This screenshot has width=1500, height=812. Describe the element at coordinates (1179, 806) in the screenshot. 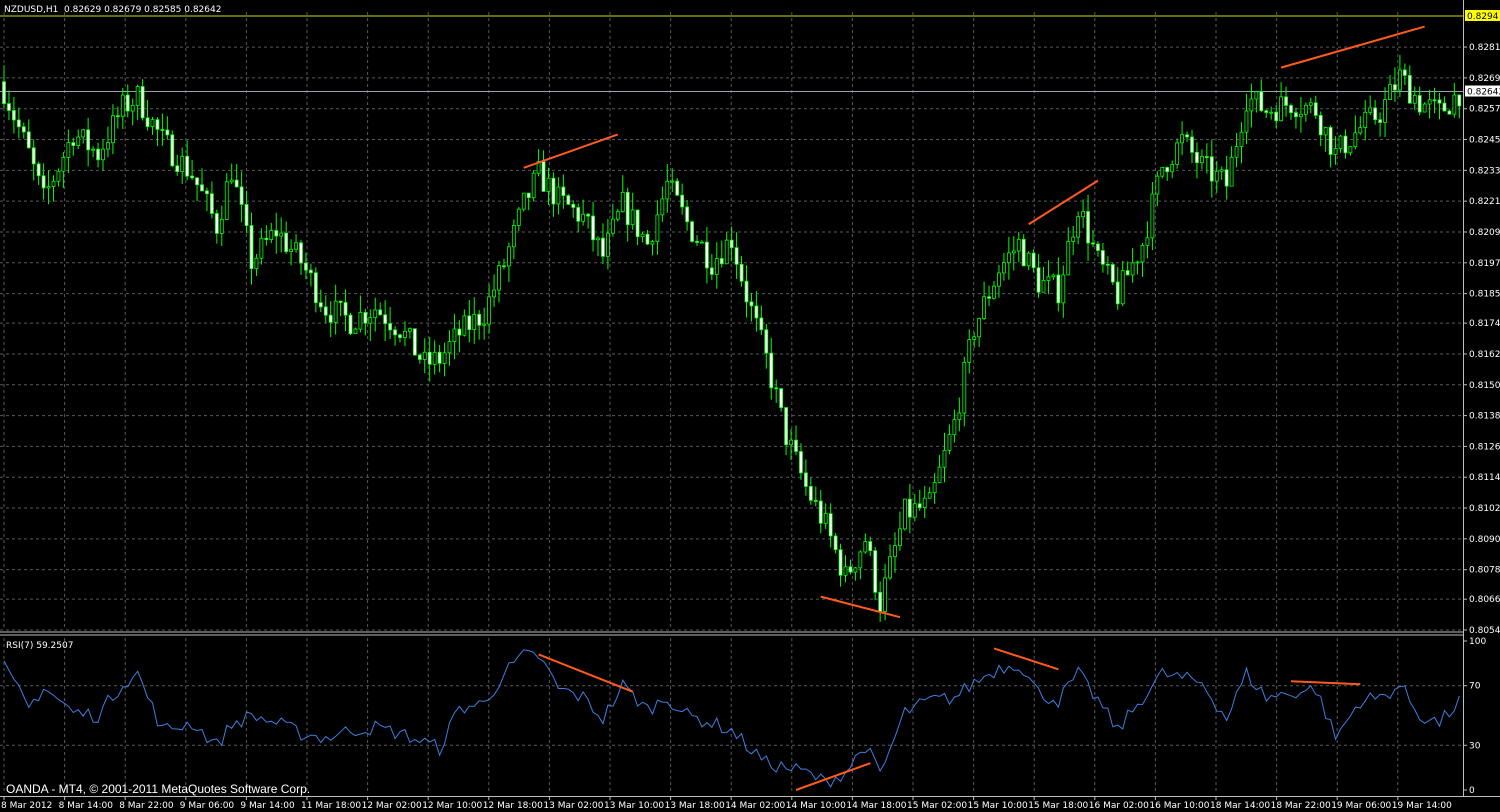

I see `time-tick-label: 16 Mar 10:00` at that location.